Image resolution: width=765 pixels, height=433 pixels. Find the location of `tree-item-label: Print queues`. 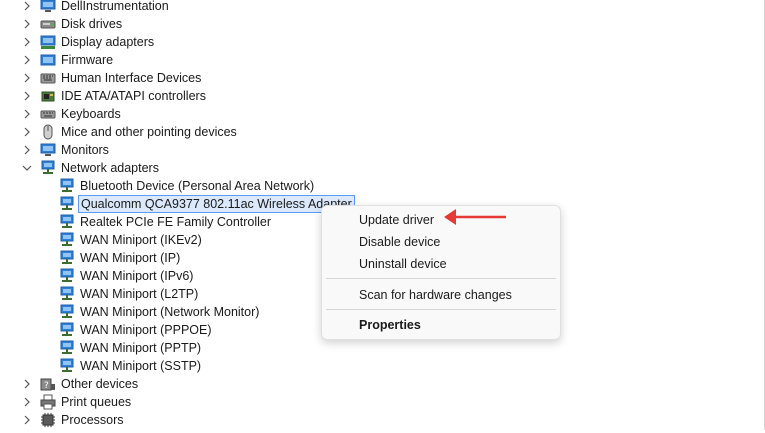

tree-item-label: Print queues is located at coordinates (96, 402).